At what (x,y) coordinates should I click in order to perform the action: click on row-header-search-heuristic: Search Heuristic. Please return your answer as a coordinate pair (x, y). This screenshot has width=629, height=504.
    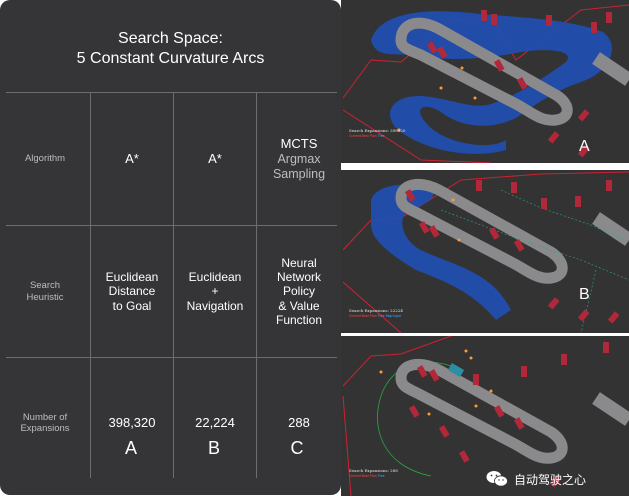
    Looking at the image, I should click on (45, 291).